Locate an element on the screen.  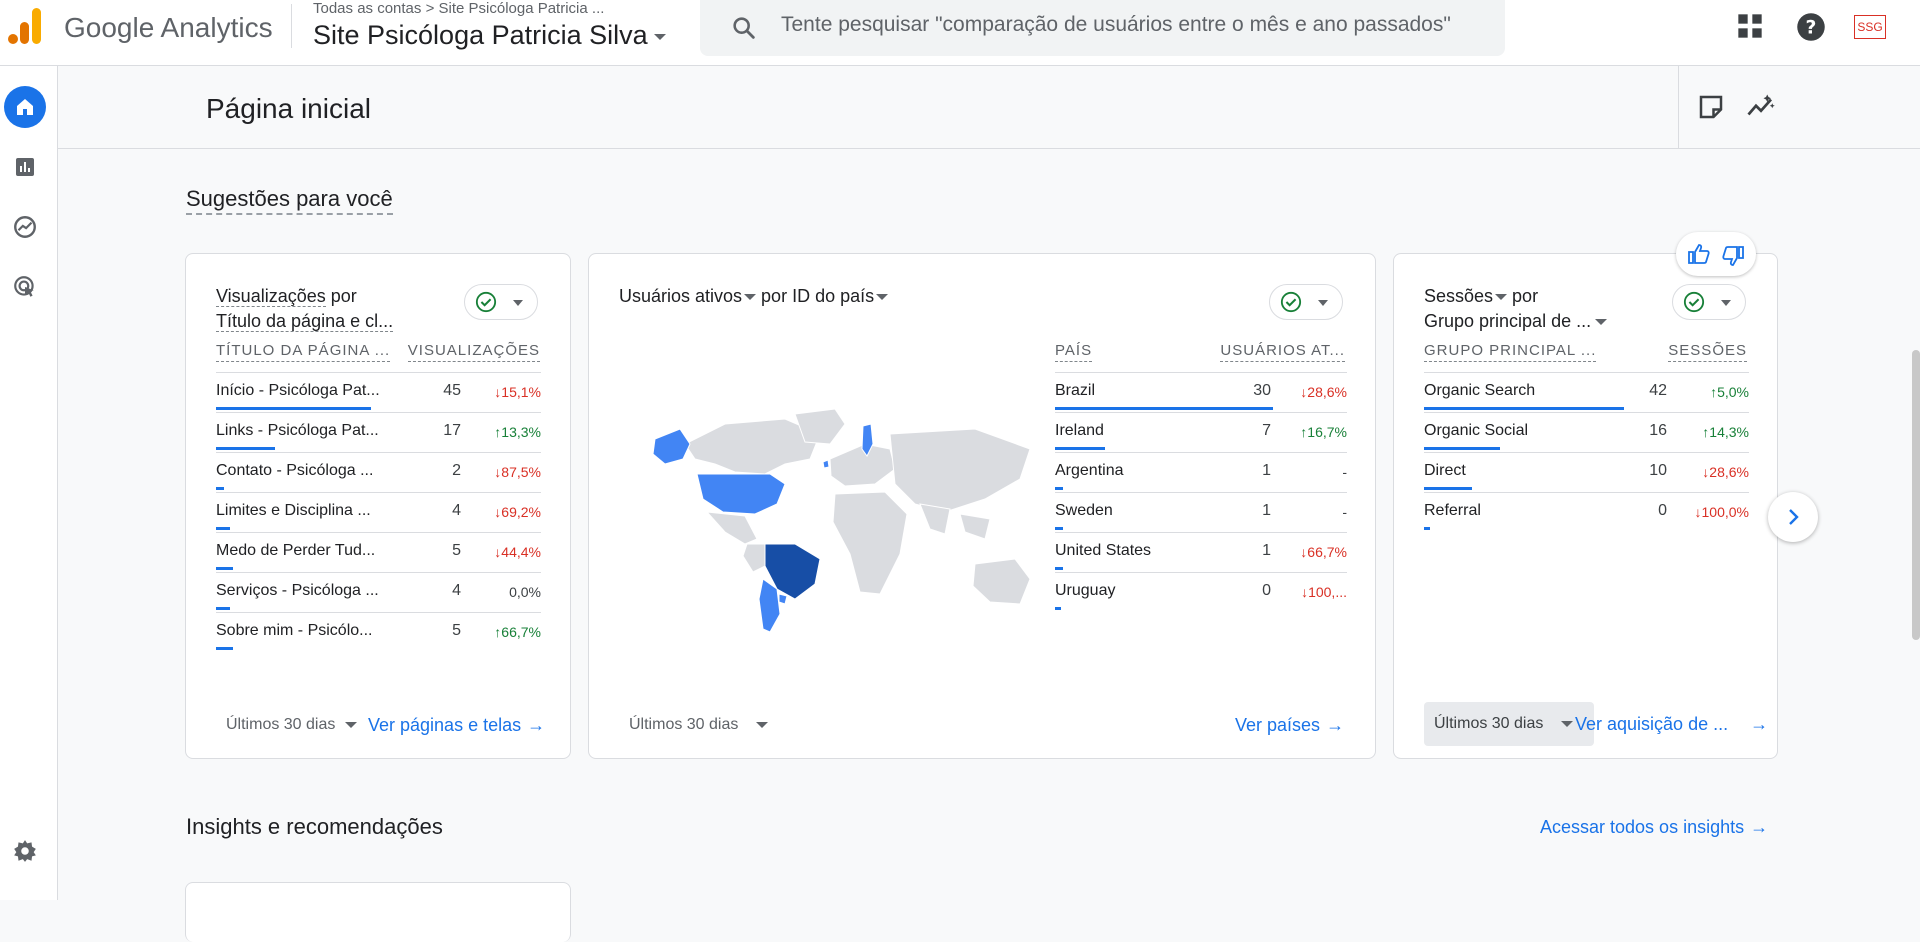
thumbs-up-icon is located at coordinates (1699, 254).